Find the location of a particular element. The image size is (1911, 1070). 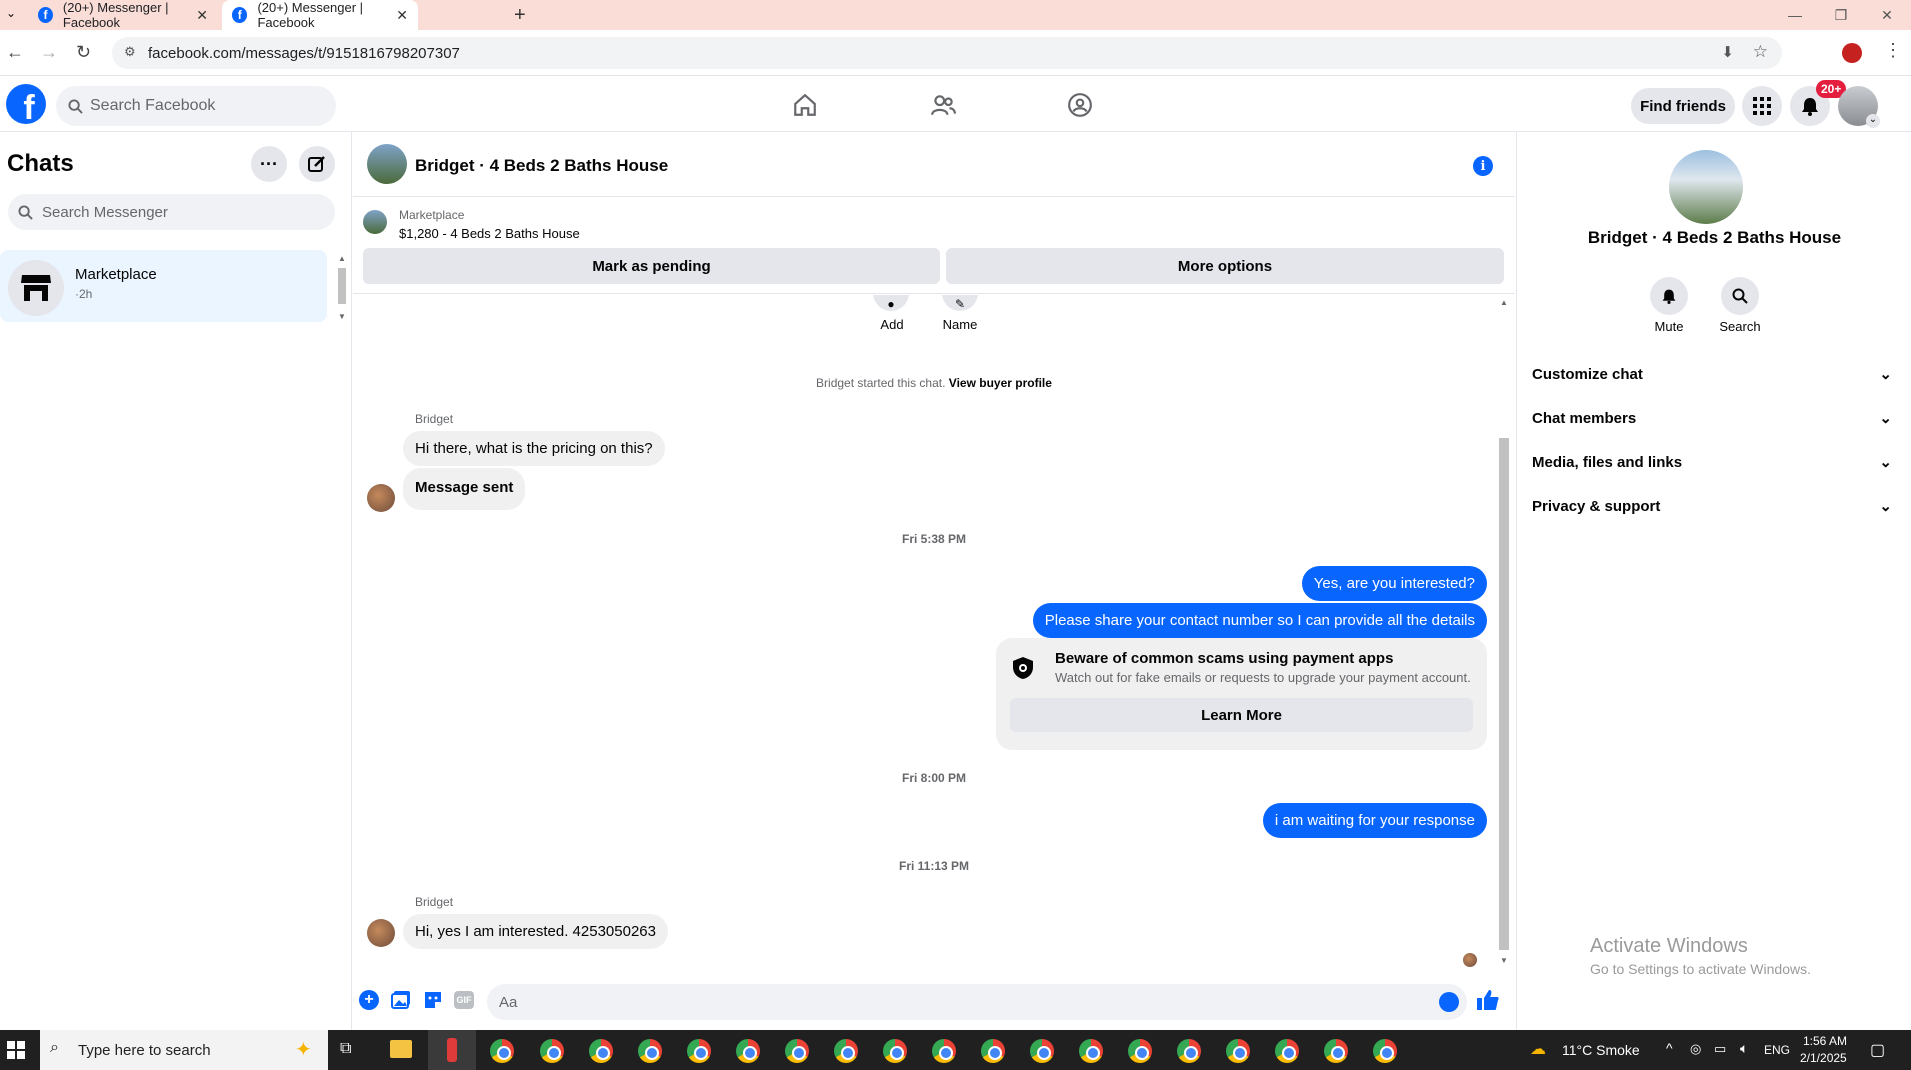

learn-more-button: Learn More is located at coordinates (1241, 715).